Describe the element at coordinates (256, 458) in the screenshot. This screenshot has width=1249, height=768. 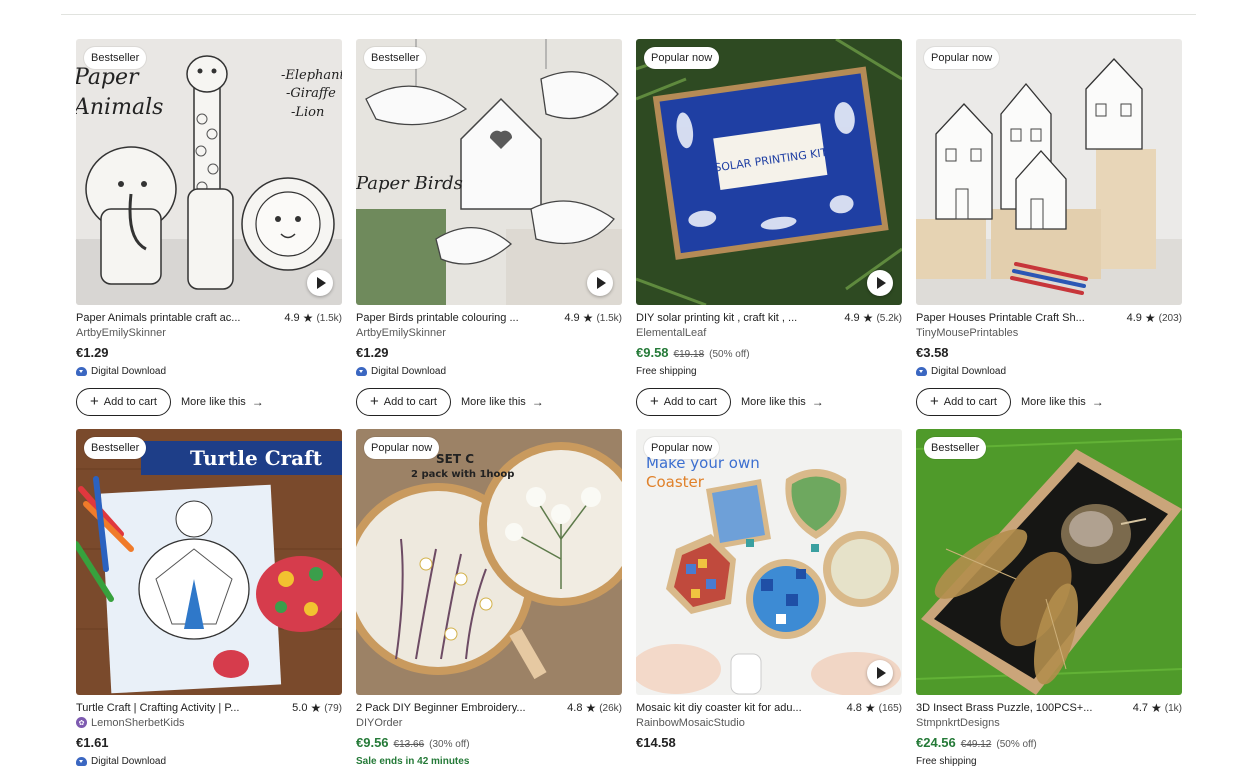
I see `image-text: Turtle Craft` at that location.